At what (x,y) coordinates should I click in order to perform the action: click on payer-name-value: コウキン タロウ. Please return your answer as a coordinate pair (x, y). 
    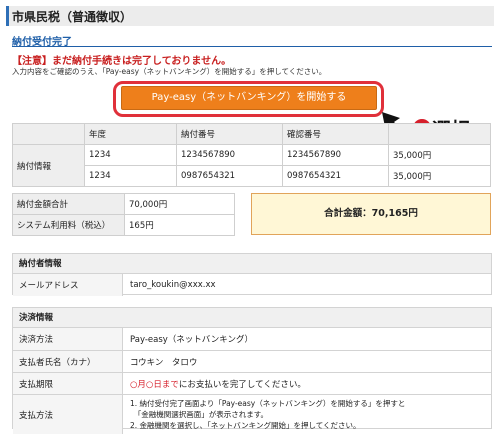
    Looking at the image, I should click on (164, 362).